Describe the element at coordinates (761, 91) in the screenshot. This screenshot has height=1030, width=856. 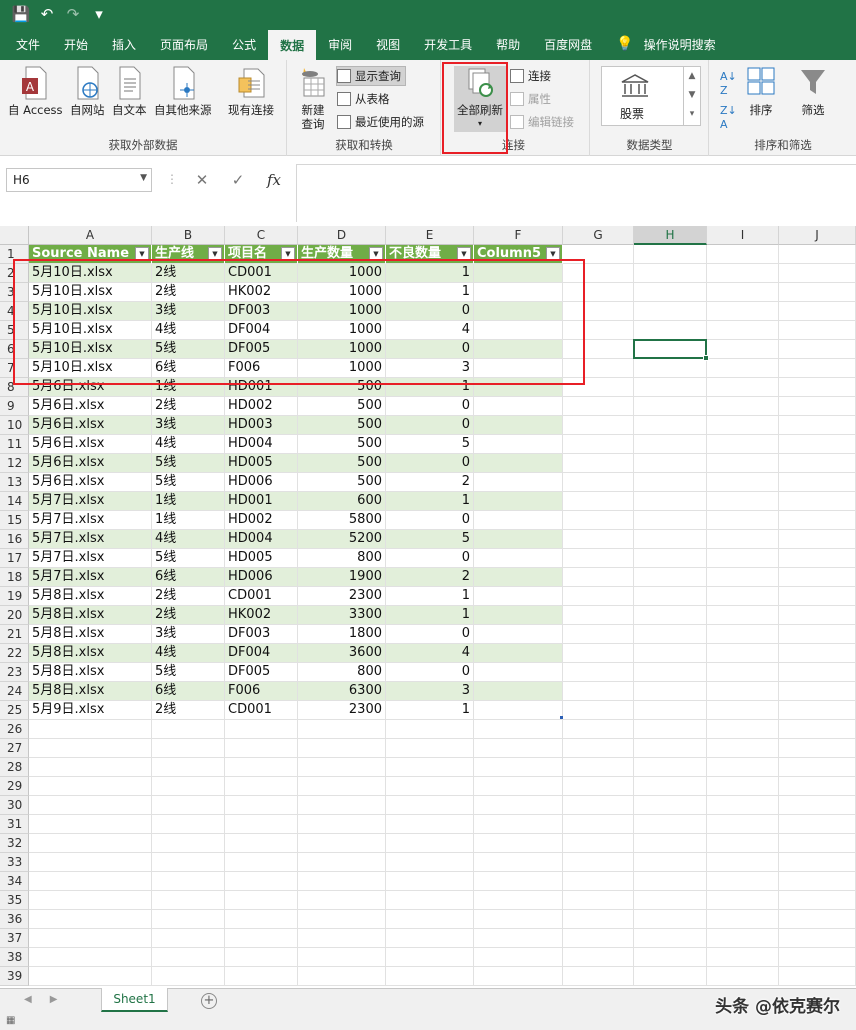
I see `sort-button: 排序` at that location.